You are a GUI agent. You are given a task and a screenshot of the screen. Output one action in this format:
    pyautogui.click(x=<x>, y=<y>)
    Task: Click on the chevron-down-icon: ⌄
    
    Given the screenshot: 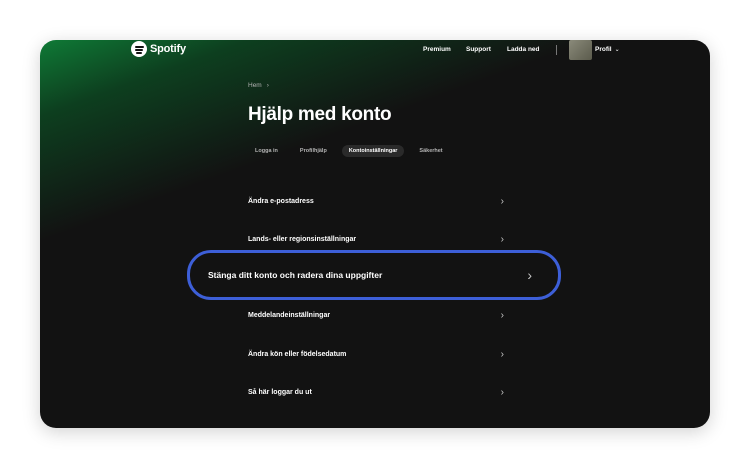 What is the action you would take?
    pyautogui.click(x=617, y=50)
    